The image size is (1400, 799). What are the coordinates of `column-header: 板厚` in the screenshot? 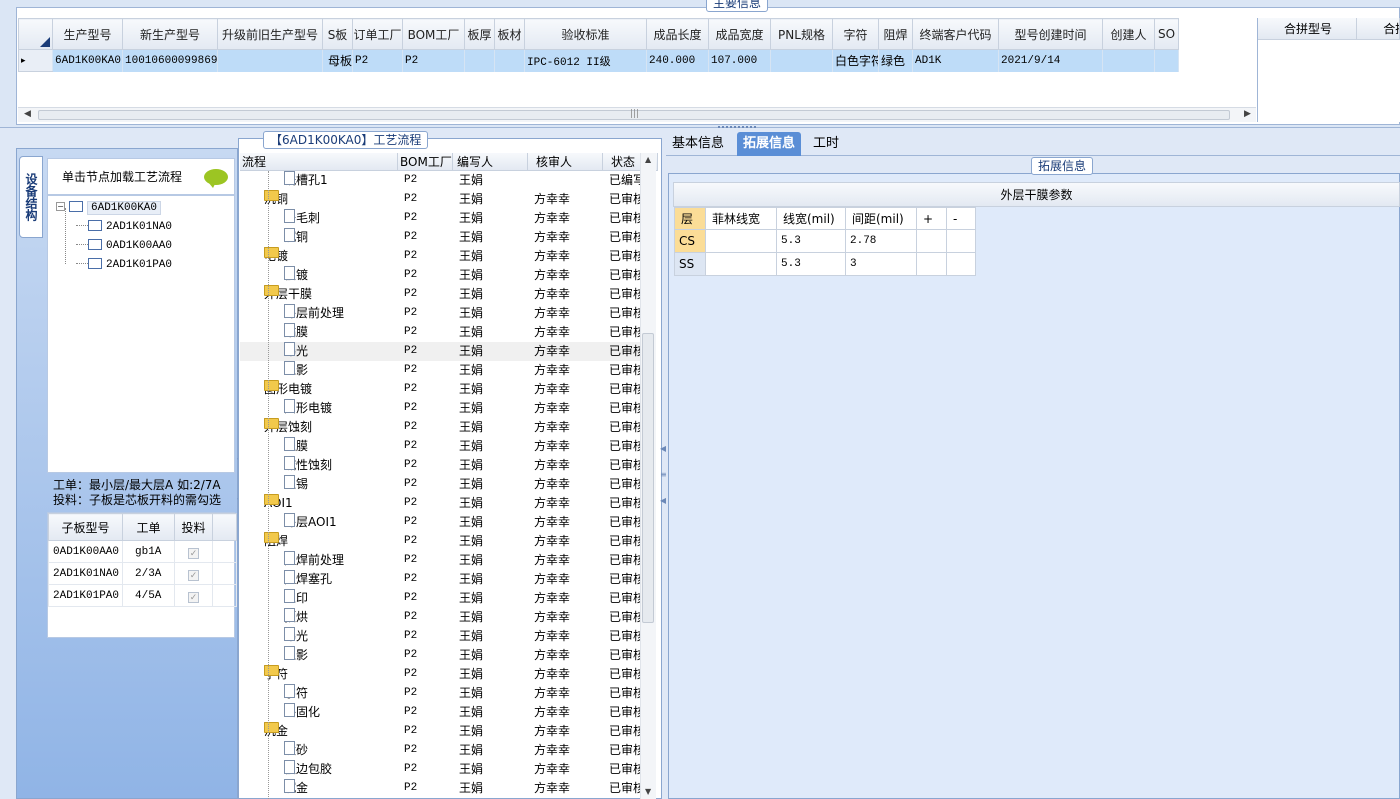 It's located at (479, 34).